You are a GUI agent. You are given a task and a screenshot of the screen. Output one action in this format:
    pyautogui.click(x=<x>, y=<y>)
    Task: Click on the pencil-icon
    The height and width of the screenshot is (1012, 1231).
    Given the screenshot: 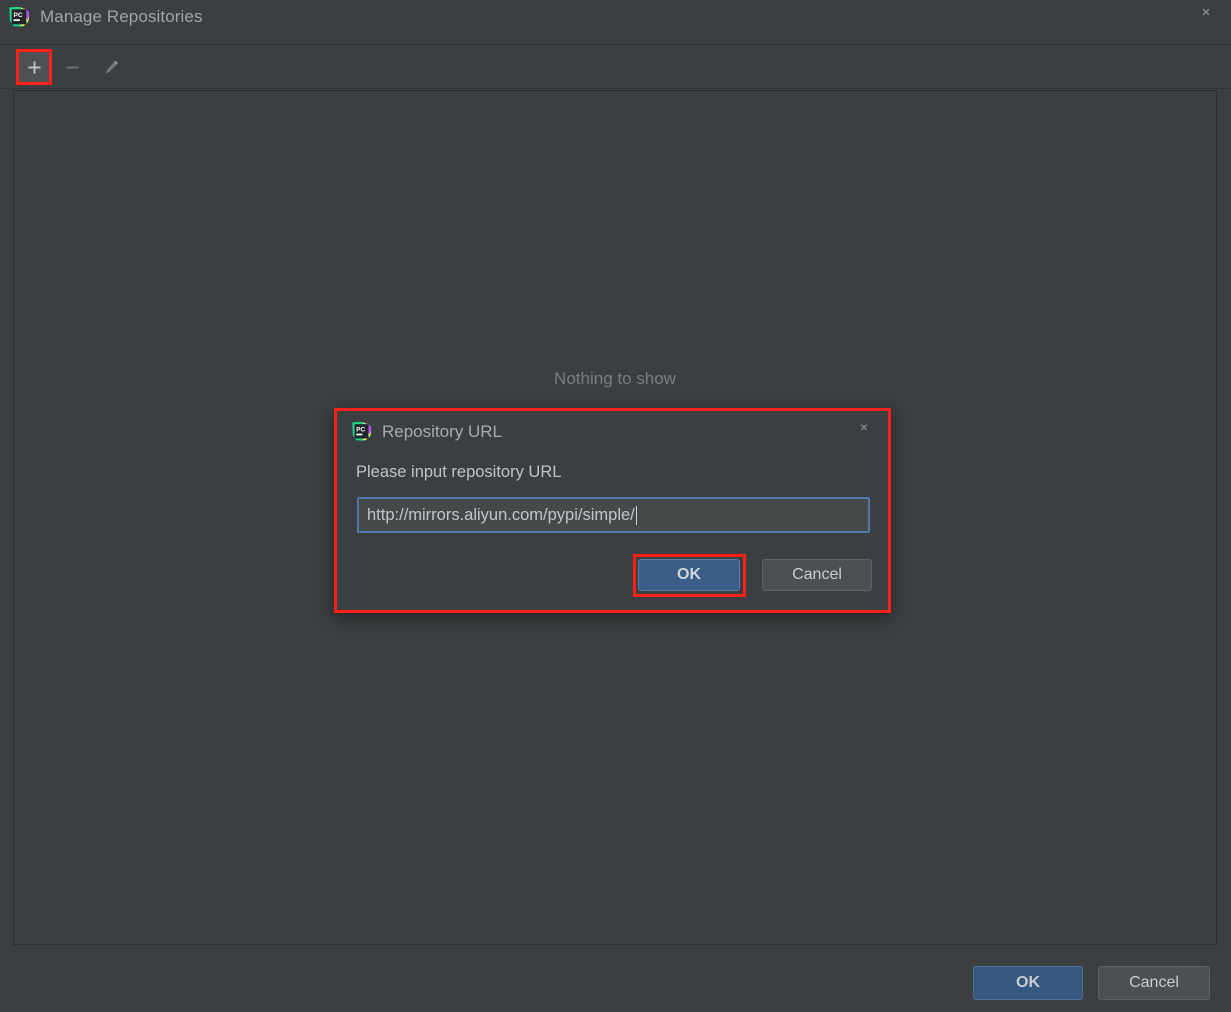 What is the action you would take?
    pyautogui.click(x=111, y=66)
    